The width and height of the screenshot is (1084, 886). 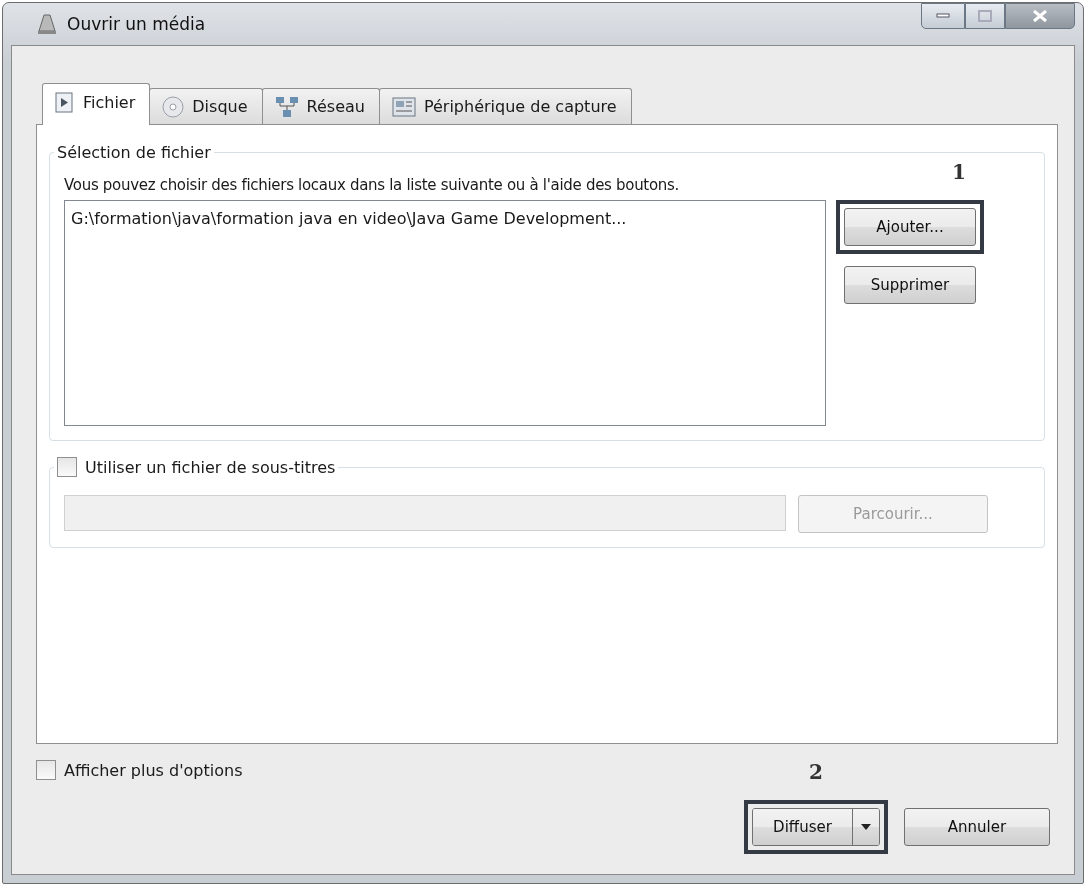 I want to click on window-title: Ouvrir un média, so click(x=137, y=24).